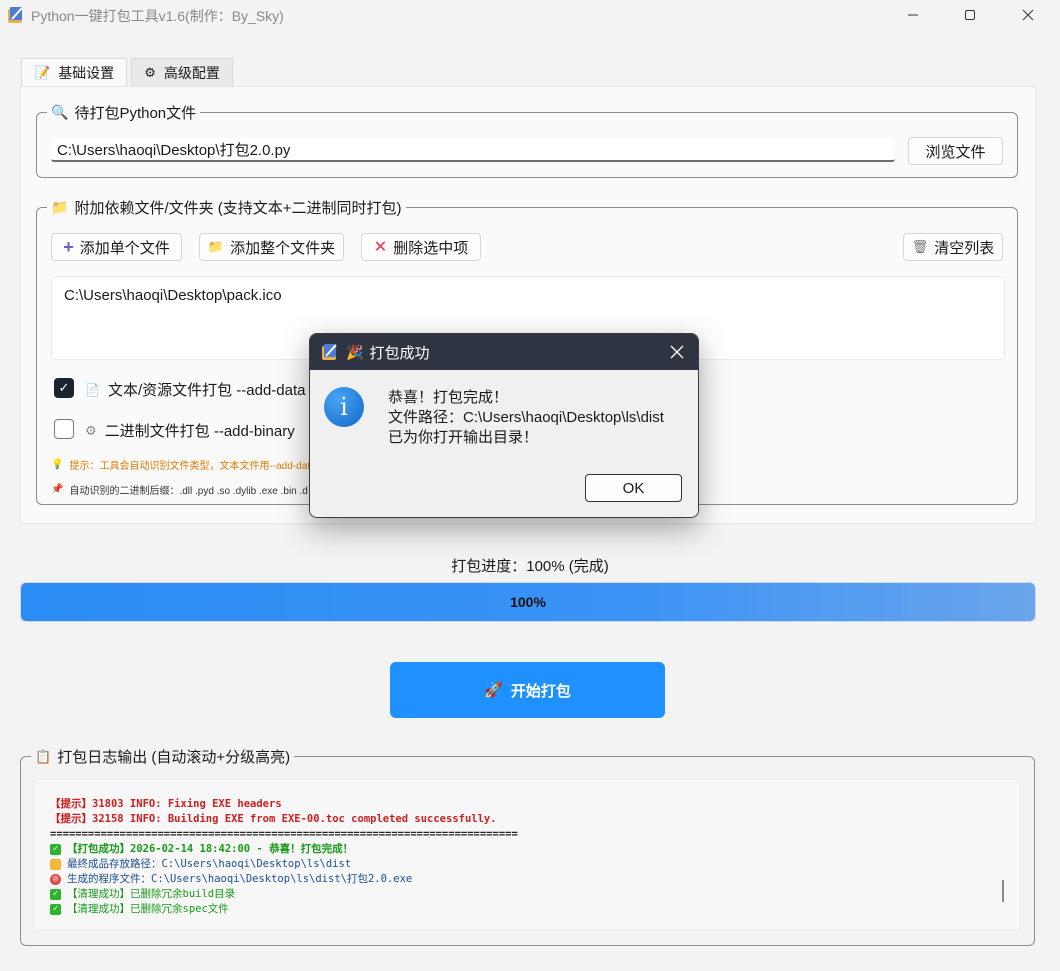 Image resolution: width=1060 pixels, height=971 pixels. What do you see at coordinates (399, 353) in the screenshot?
I see `dialog-title: 打包成功` at bounding box center [399, 353].